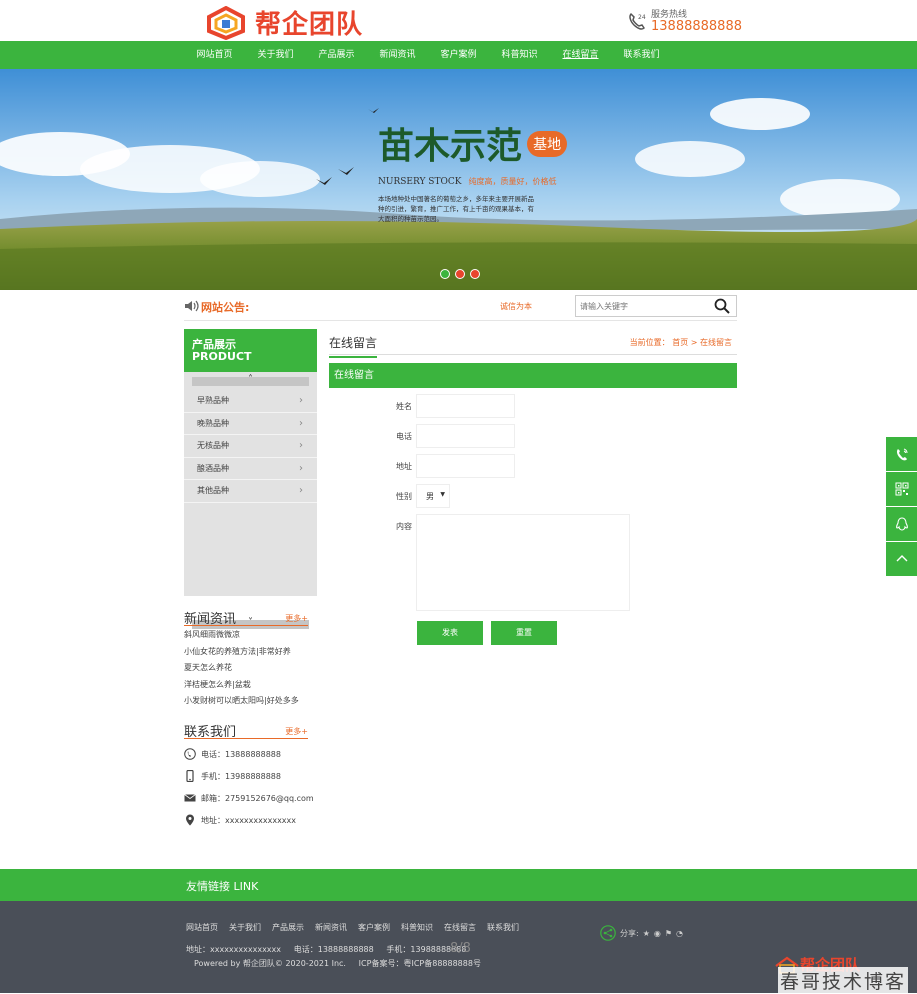 This screenshot has height=994, width=917. Describe the element at coordinates (336, 55) in the screenshot. I see `nav-item-products: 产品展示` at that location.